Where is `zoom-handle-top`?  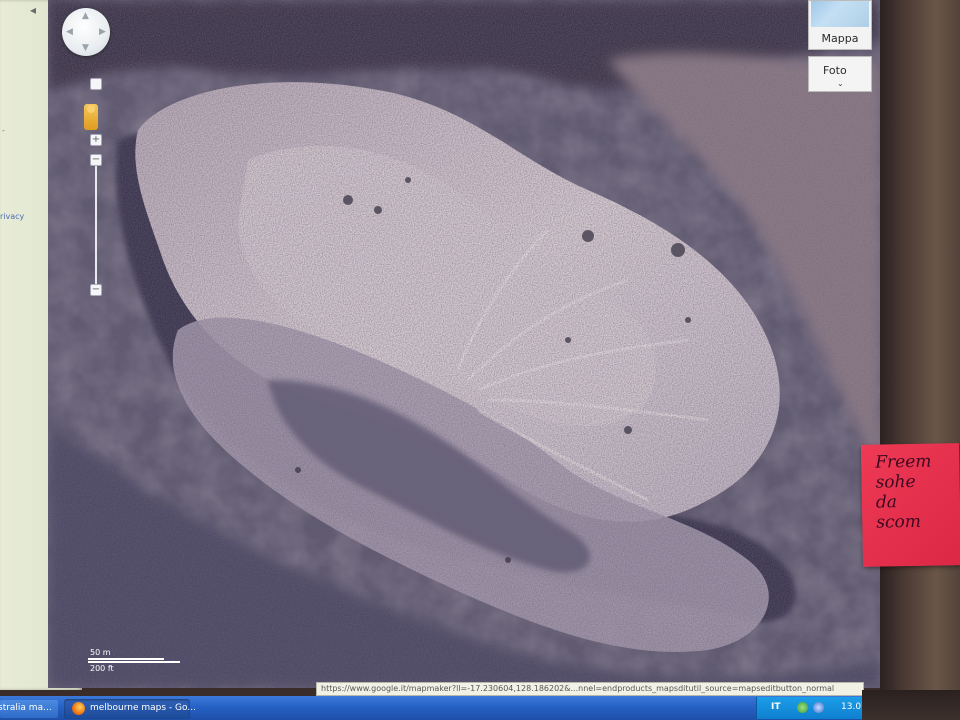 zoom-handle-top is located at coordinates (96, 84).